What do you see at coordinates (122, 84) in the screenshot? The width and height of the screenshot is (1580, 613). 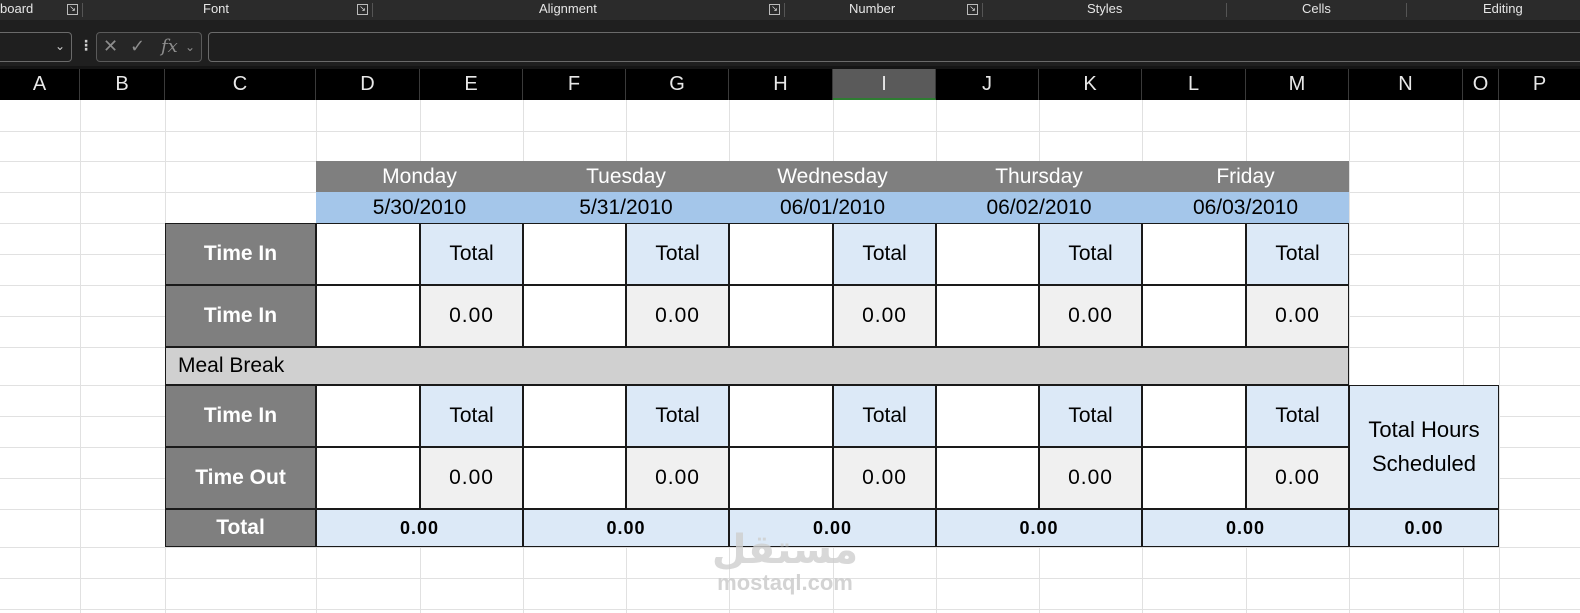 I see `column-header-b: B` at bounding box center [122, 84].